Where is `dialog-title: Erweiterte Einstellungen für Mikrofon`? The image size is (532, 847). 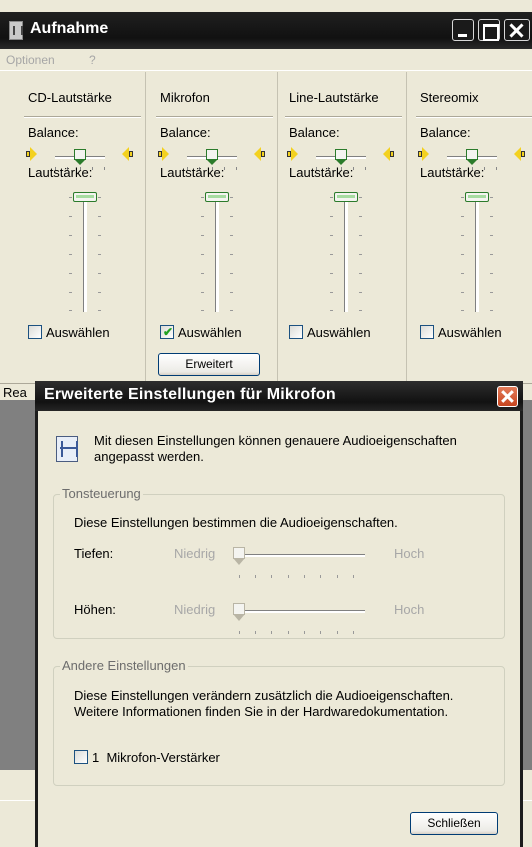
dialog-title: Erweiterte Einstellungen für Mikrofon is located at coordinates (190, 394).